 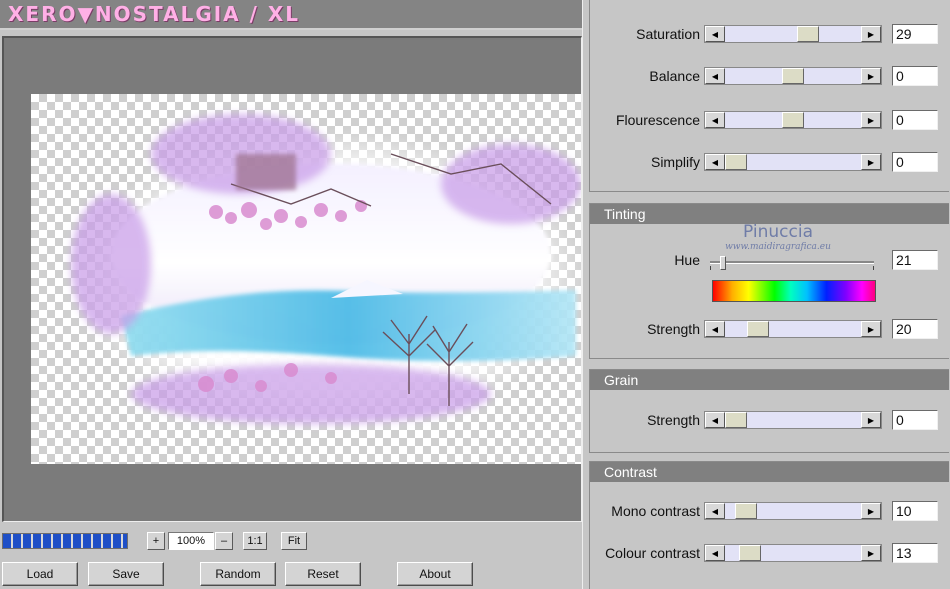 I want to click on grain-header: Grain, so click(x=769, y=380).